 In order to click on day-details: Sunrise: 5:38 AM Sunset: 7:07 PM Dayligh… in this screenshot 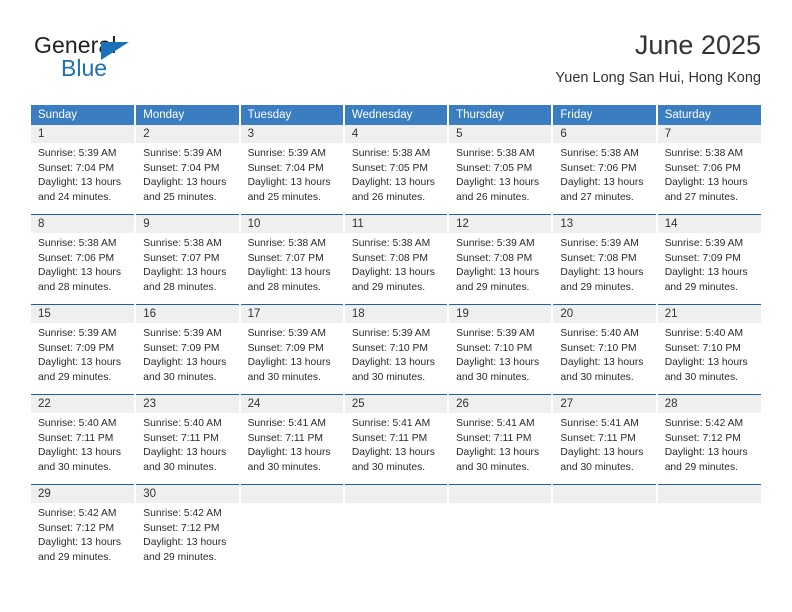, I will do `click(187, 264)`.